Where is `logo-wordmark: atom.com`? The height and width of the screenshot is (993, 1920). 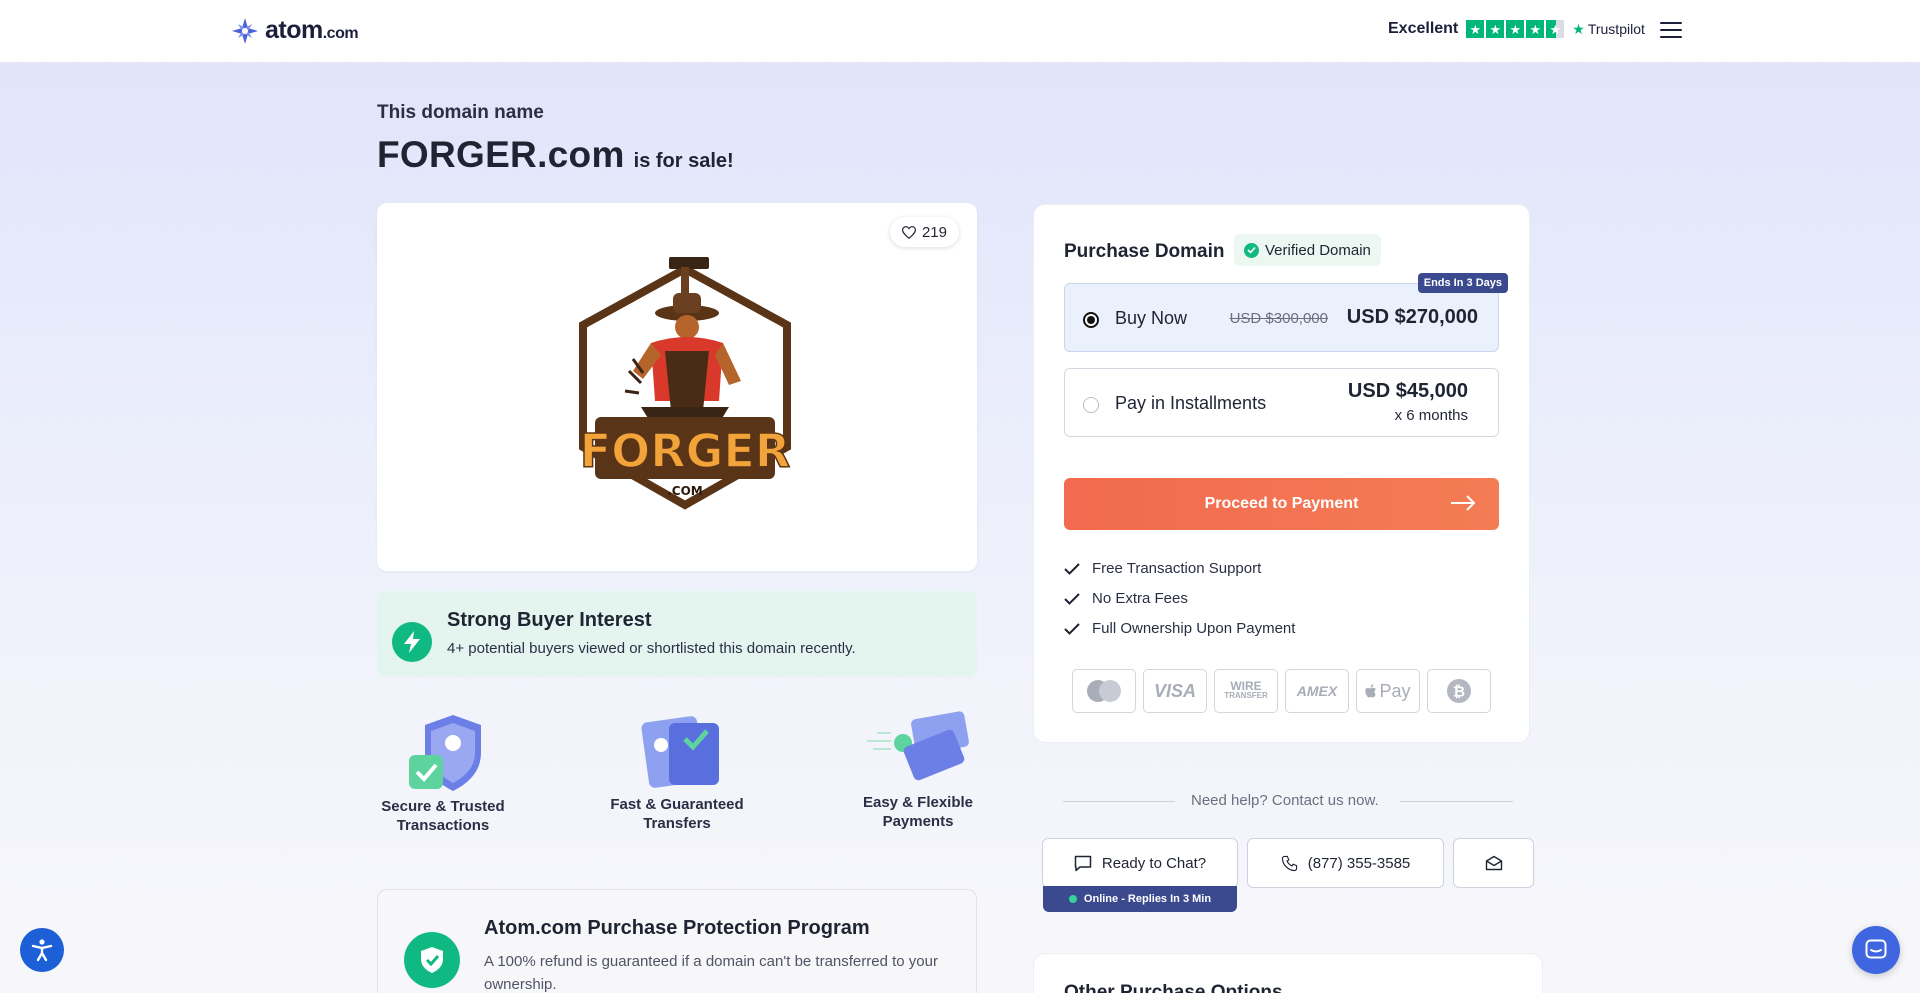 logo-wordmark: atom.com is located at coordinates (312, 30).